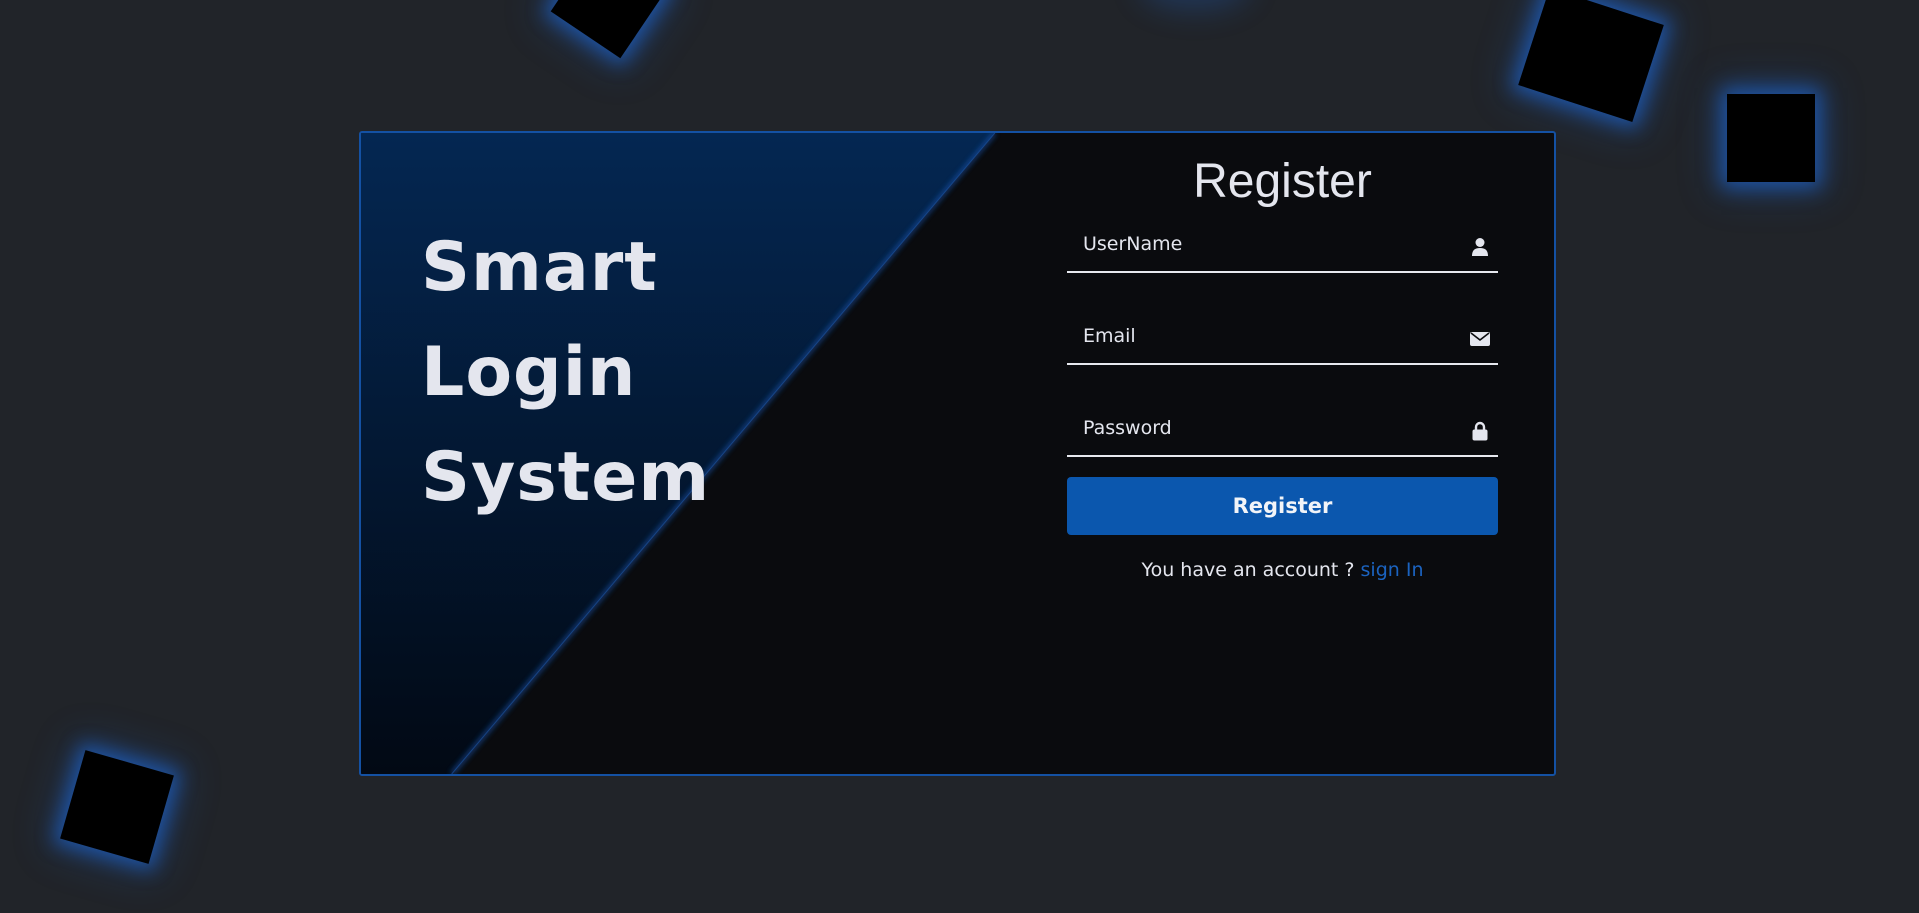  I want to click on password-input, so click(1282, 432).